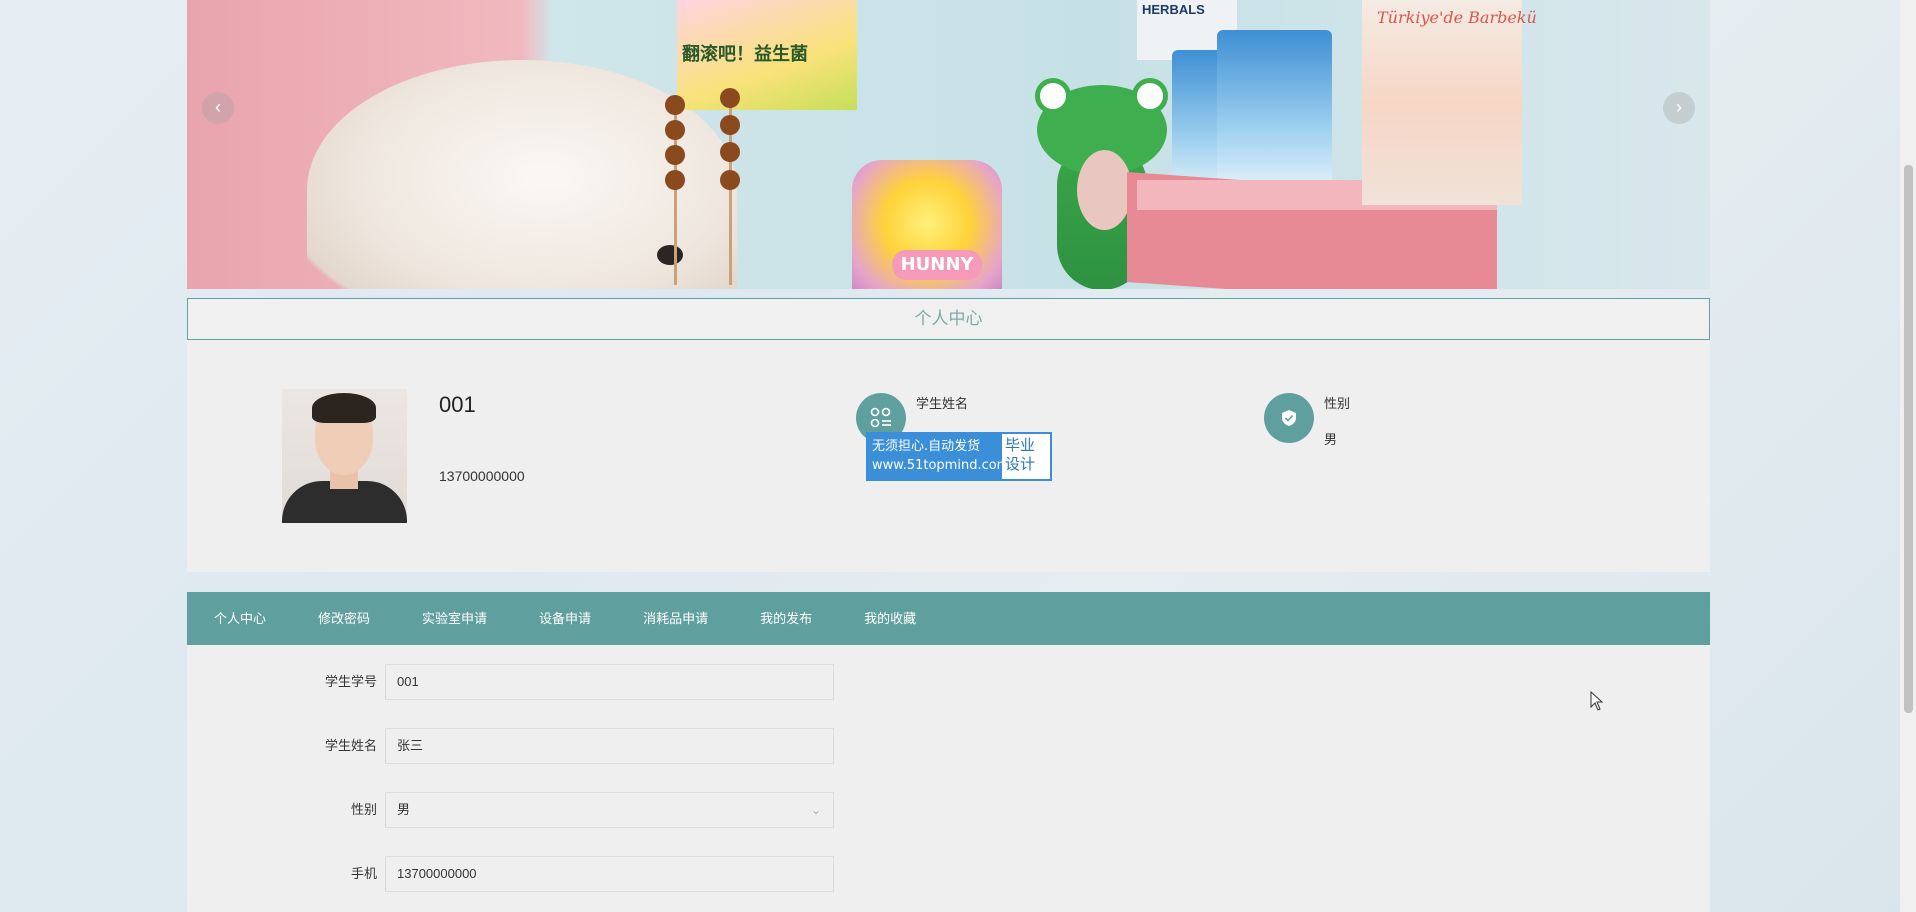  What do you see at coordinates (609, 874) in the screenshot?
I see `phone-field: 13700000000` at bounding box center [609, 874].